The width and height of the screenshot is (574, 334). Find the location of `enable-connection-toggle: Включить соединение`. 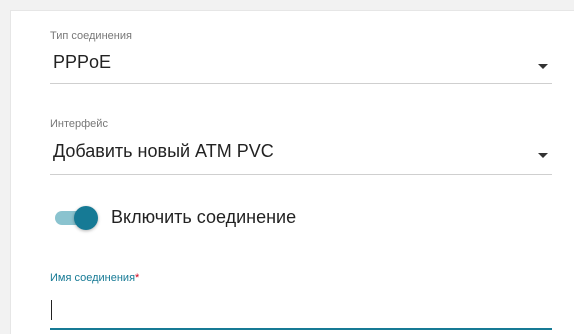

enable-connection-toggle: Включить соединение is located at coordinates (215, 218).